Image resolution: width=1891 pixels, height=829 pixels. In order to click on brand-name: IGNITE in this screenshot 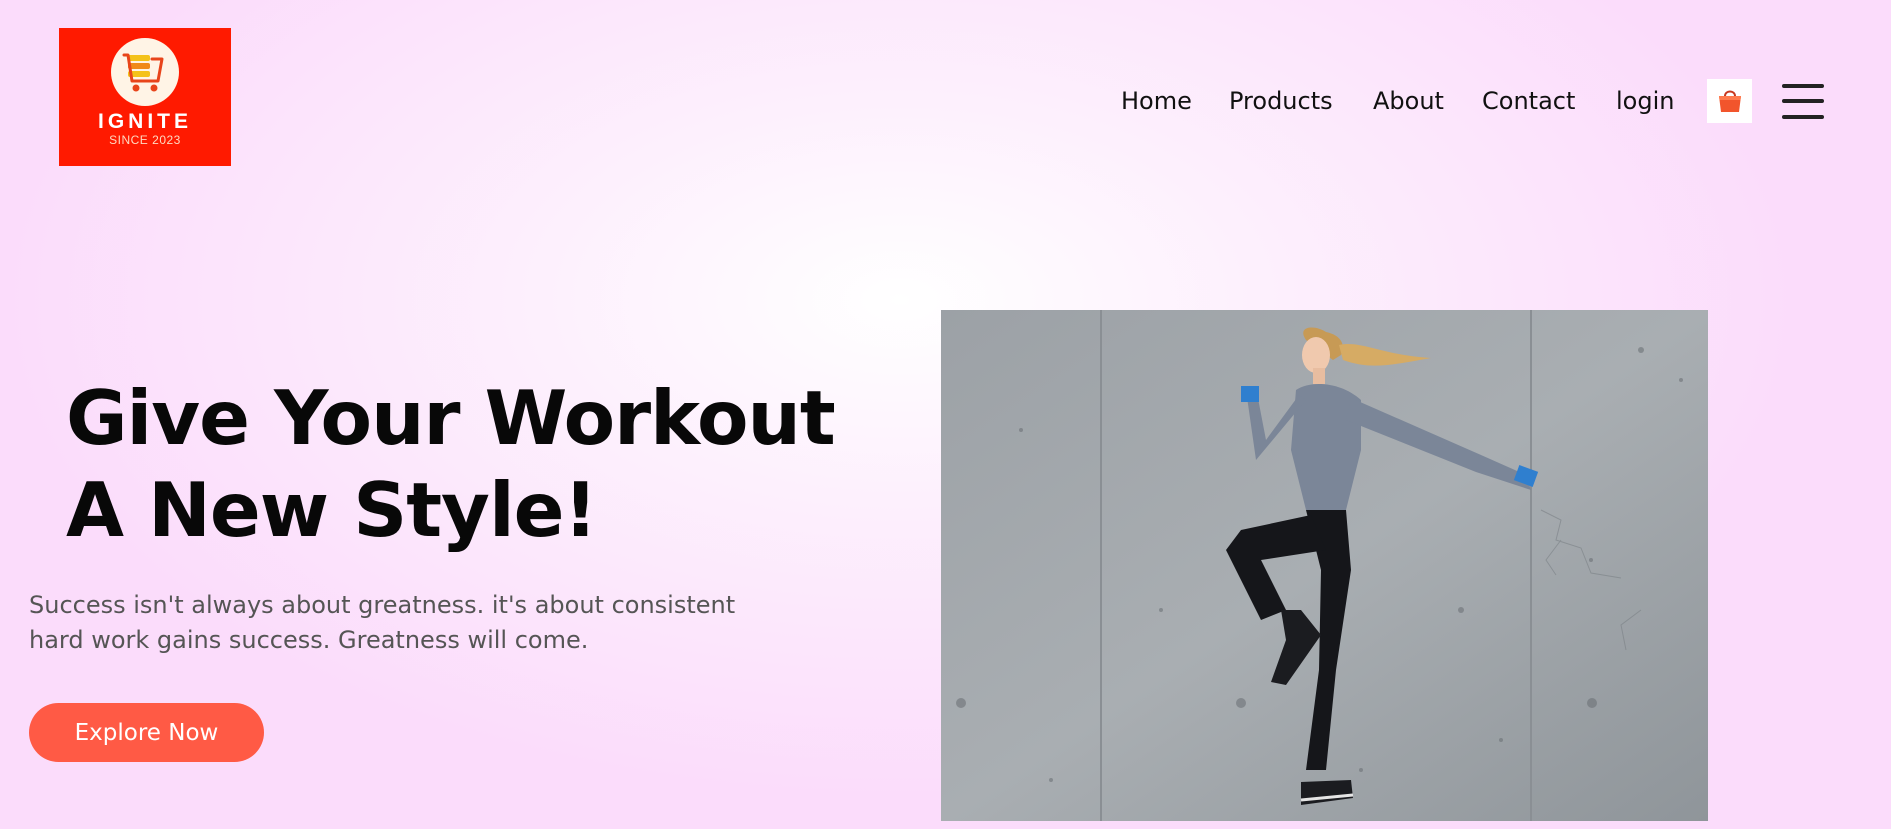, I will do `click(144, 121)`.